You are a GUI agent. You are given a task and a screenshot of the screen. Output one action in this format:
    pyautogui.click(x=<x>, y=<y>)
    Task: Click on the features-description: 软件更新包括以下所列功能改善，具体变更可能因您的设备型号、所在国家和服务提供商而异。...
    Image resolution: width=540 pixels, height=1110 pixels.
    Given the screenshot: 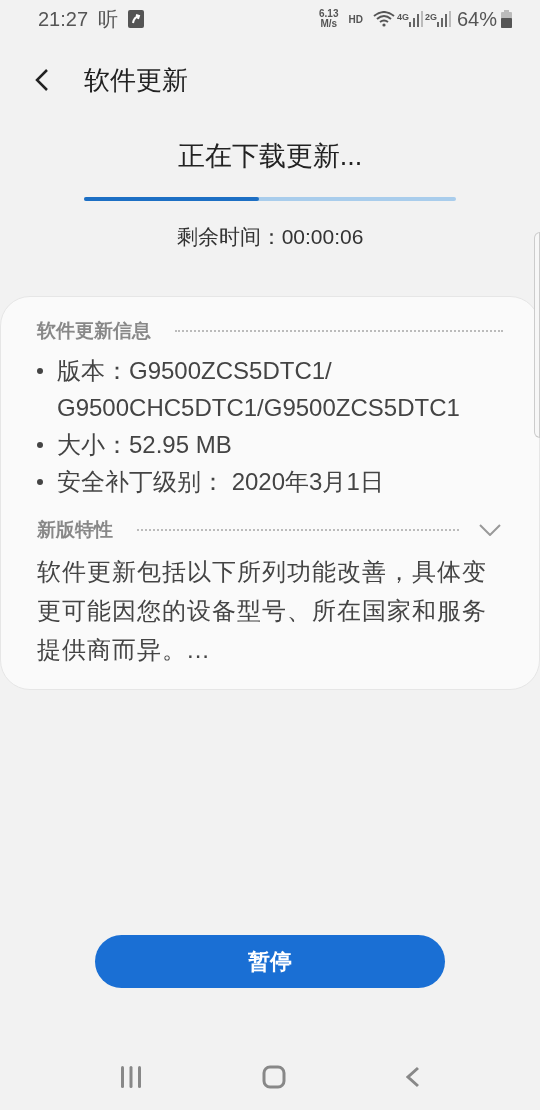 What is the action you would take?
    pyautogui.click(x=262, y=611)
    